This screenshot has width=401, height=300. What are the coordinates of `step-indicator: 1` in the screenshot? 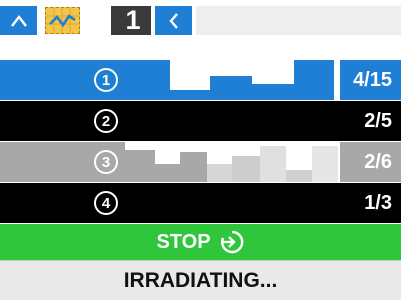 It's located at (133, 20).